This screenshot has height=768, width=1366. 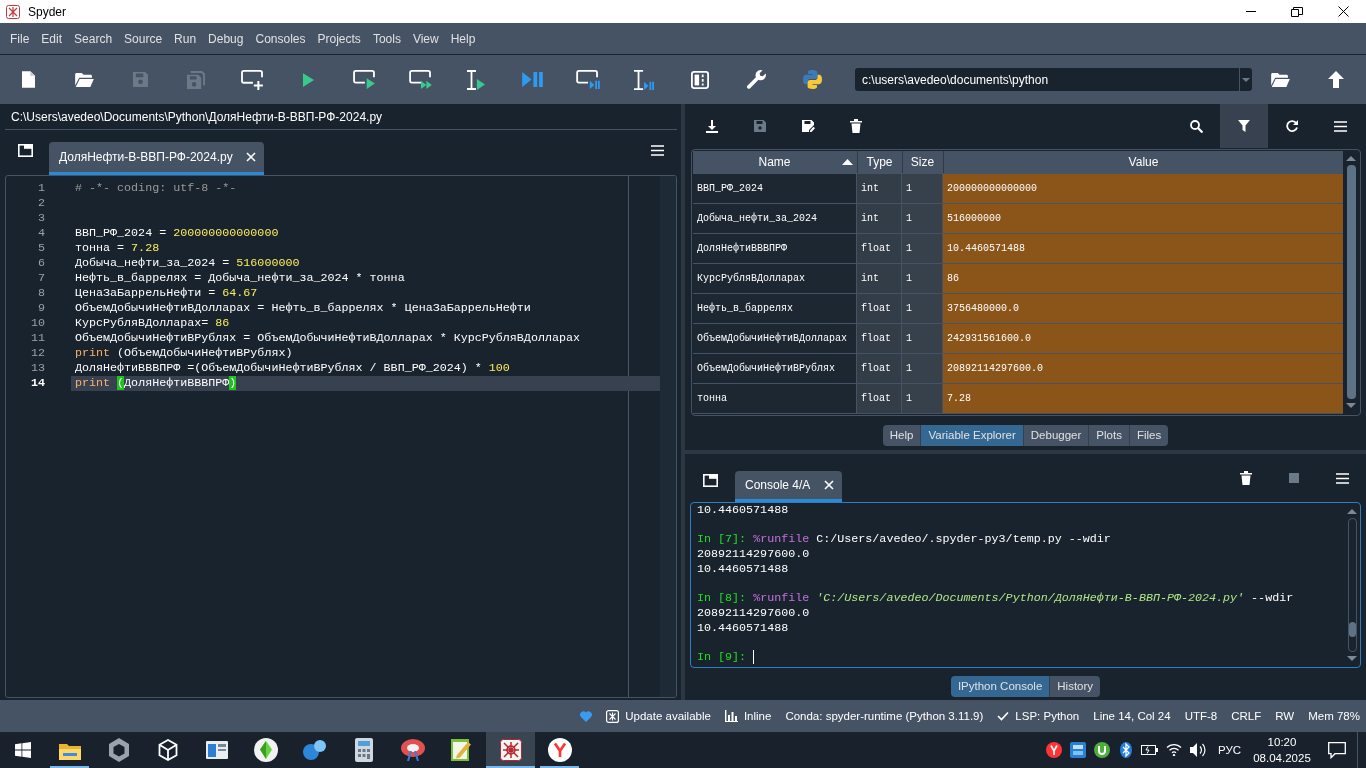 What do you see at coordinates (152, 323) in the screenshot?
I see `code-line: КурсРубляВДолларах= 86` at bounding box center [152, 323].